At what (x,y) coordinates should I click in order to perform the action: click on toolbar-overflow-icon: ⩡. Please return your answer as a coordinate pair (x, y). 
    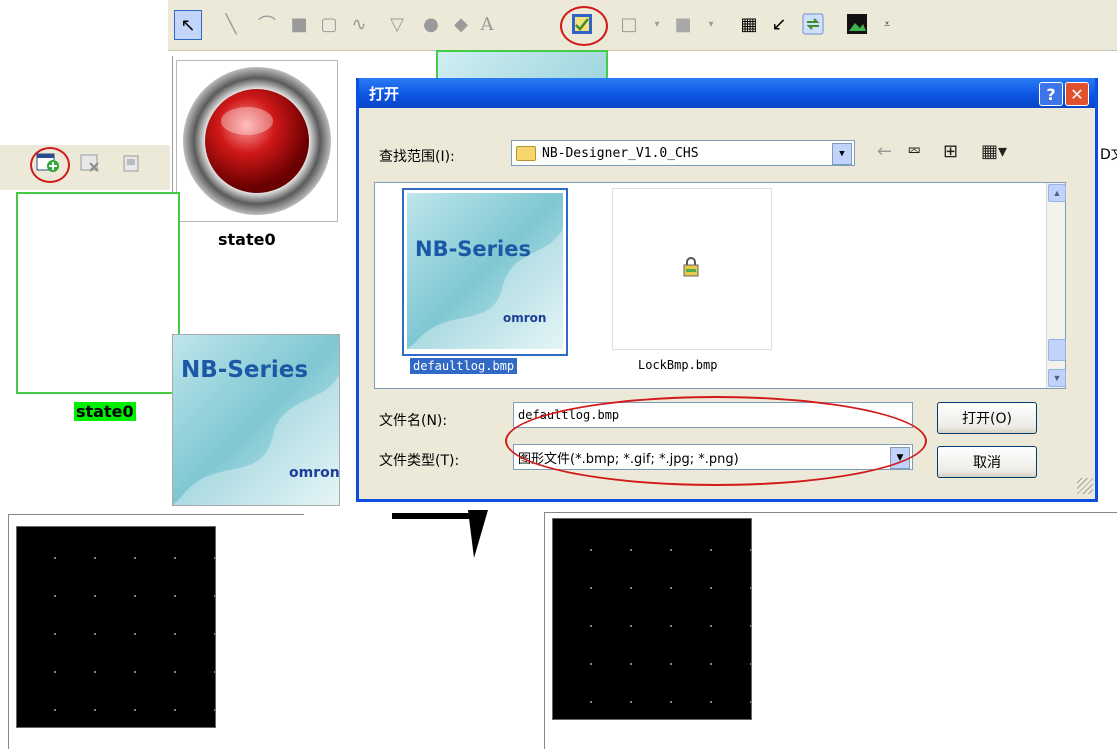
    Looking at the image, I should click on (887, 24).